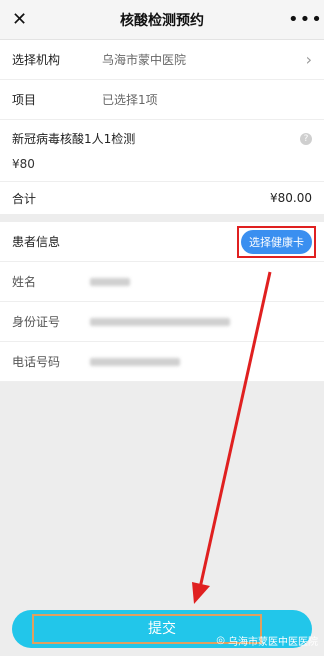 Image resolution: width=324 pixels, height=656 pixels. Describe the element at coordinates (130, 100) in the screenshot. I see `project-value: 已选择1项` at that location.